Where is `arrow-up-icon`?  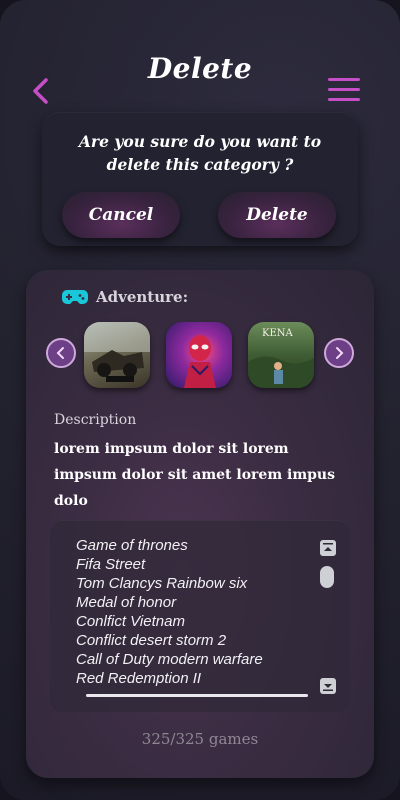 arrow-up-icon is located at coordinates (328, 547).